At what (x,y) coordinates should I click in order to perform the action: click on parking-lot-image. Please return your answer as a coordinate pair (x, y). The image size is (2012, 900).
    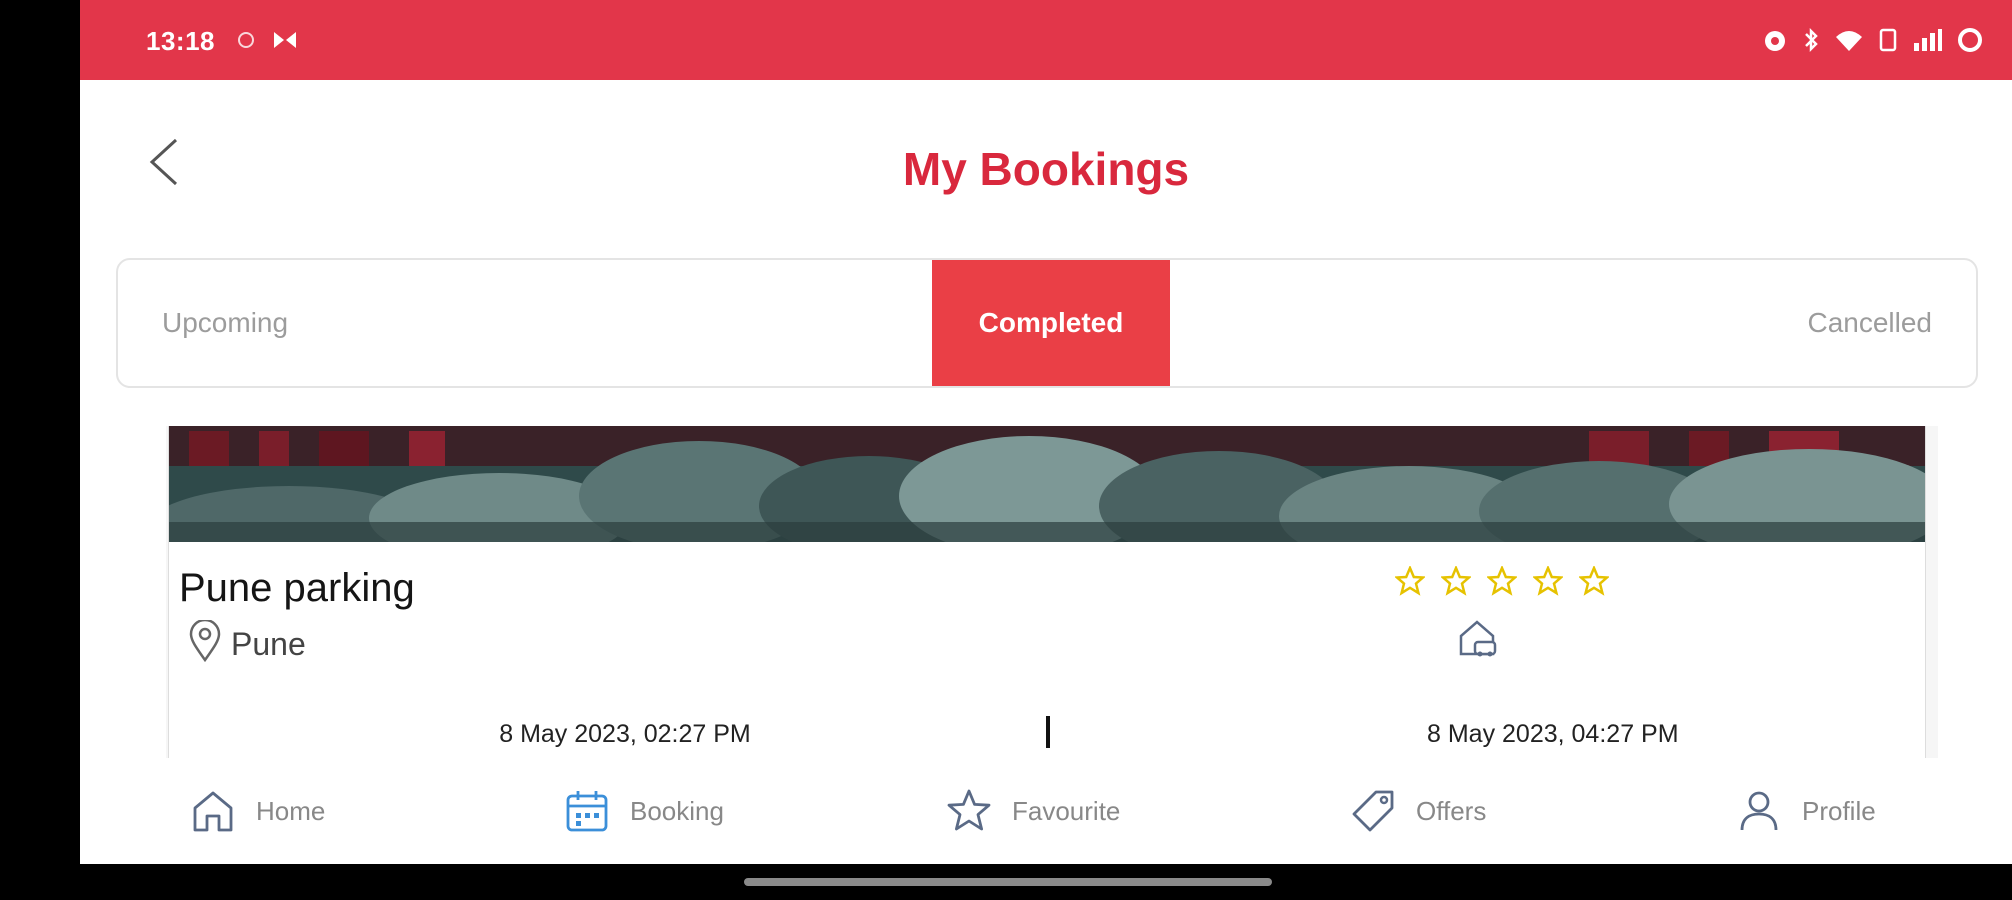
    Looking at the image, I should click on (1047, 484).